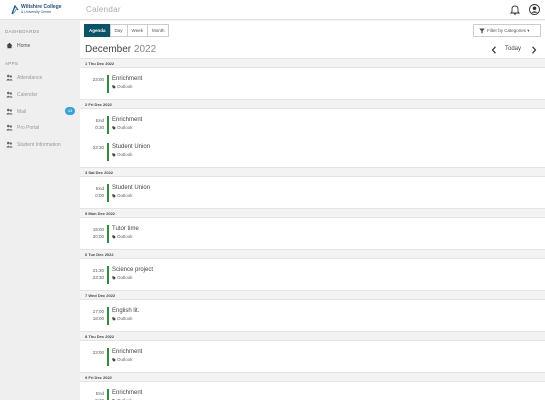 This screenshot has width=545, height=400. Describe the element at coordinates (494, 50) in the screenshot. I see `chevron-left-icon` at that location.